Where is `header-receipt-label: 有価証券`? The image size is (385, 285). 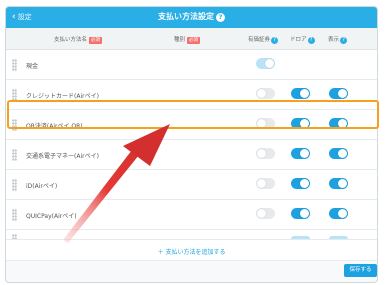 header-receipt-label: 有価証券 is located at coordinates (259, 40).